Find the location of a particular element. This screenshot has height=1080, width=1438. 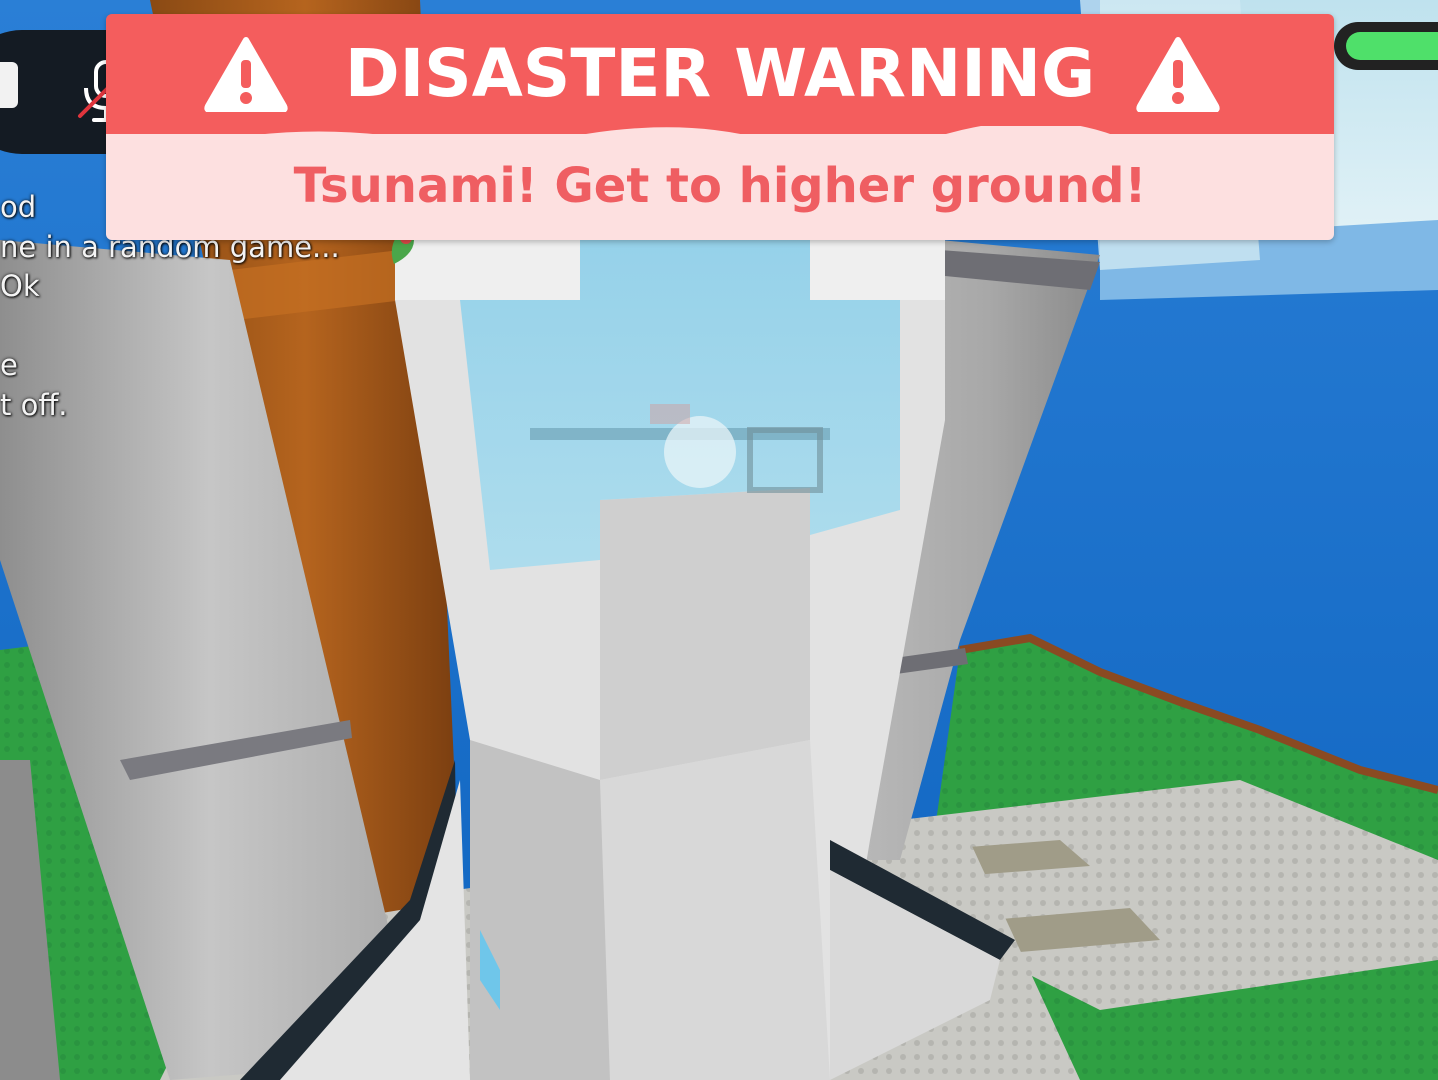

chat-line: t off. is located at coordinates (210, 406).